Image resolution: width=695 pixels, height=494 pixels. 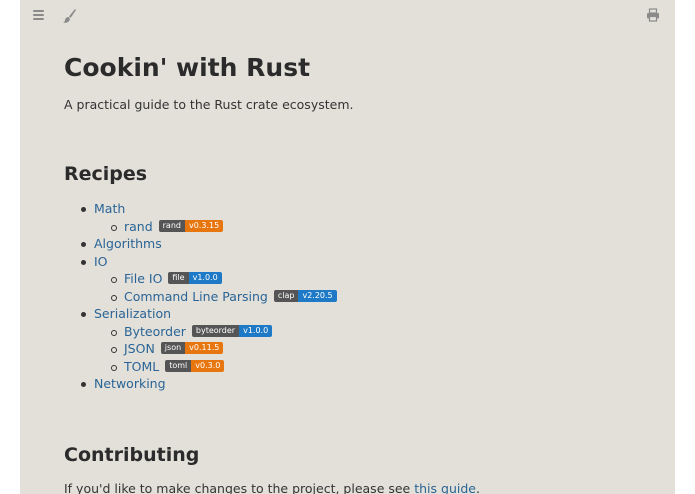 What do you see at coordinates (204, 348) in the screenshot?
I see `badge-crate-version: v0.11.5` at bounding box center [204, 348].